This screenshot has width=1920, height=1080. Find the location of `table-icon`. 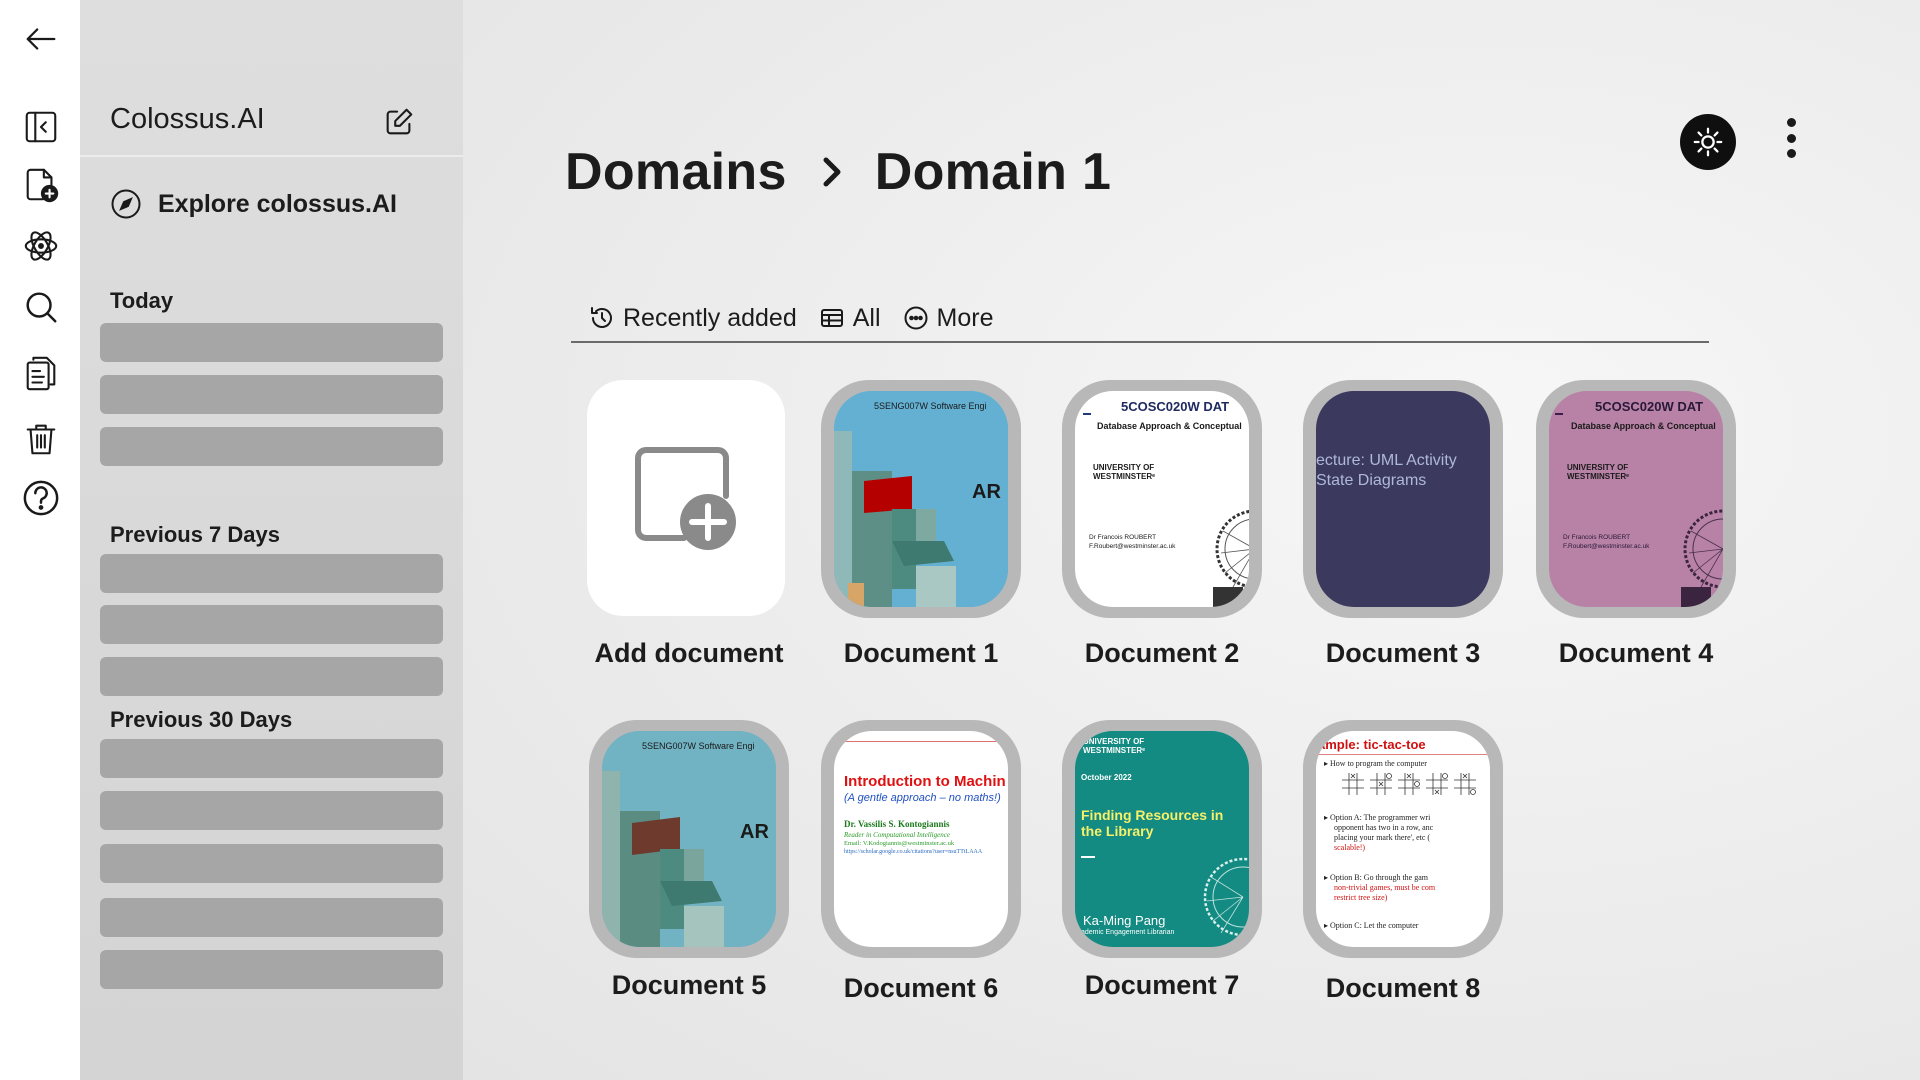

table-icon is located at coordinates (831, 318).